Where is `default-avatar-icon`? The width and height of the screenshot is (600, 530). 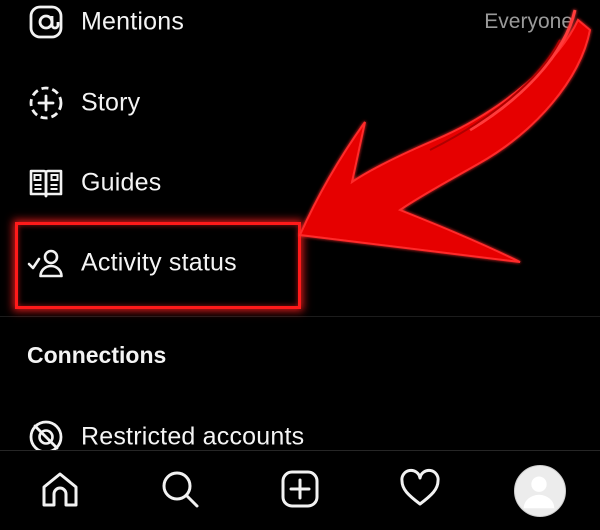
default-avatar-icon is located at coordinates (539, 492).